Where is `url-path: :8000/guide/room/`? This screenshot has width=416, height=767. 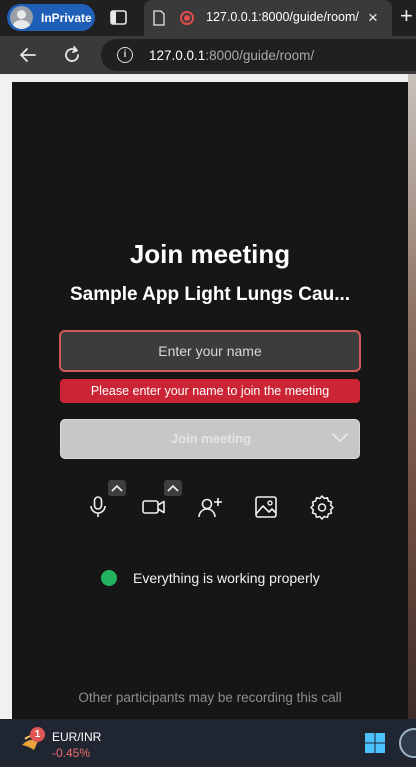 url-path: :8000/guide/room/ is located at coordinates (260, 55).